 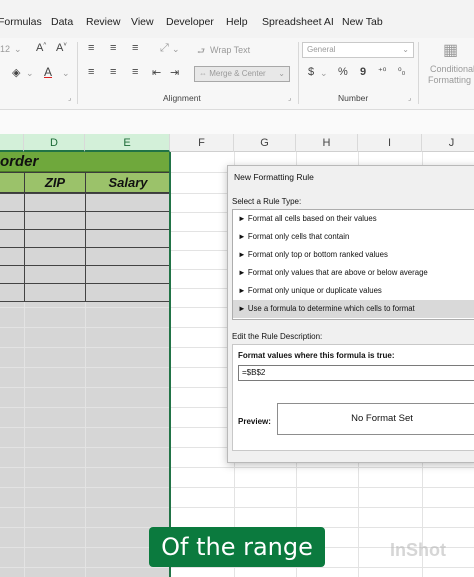 What do you see at coordinates (358, 50) in the screenshot?
I see `number-format-select: General ⌄` at bounding box center [358, 50].